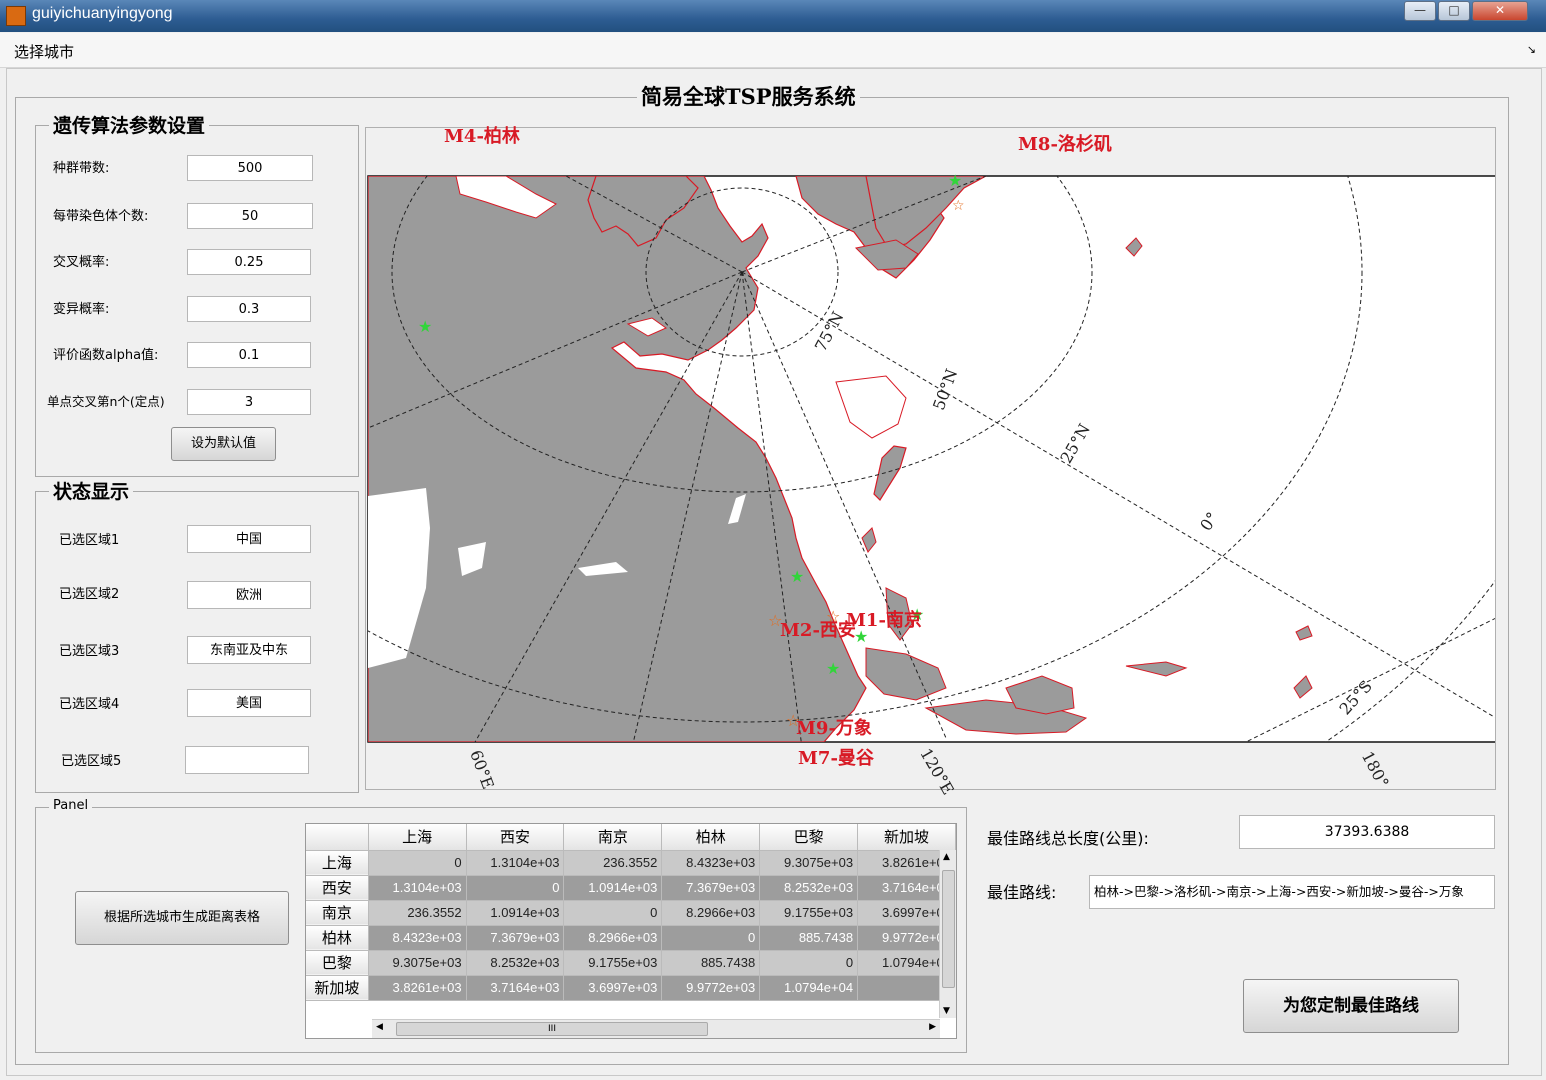 The height and width of the screenshot is (1080, 1546). I want to click on table-cell: 1.0794e+04, so click(809, 988).